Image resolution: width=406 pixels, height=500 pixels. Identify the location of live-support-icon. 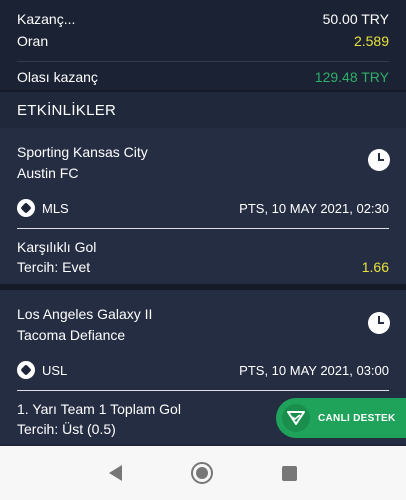
(296, 418).